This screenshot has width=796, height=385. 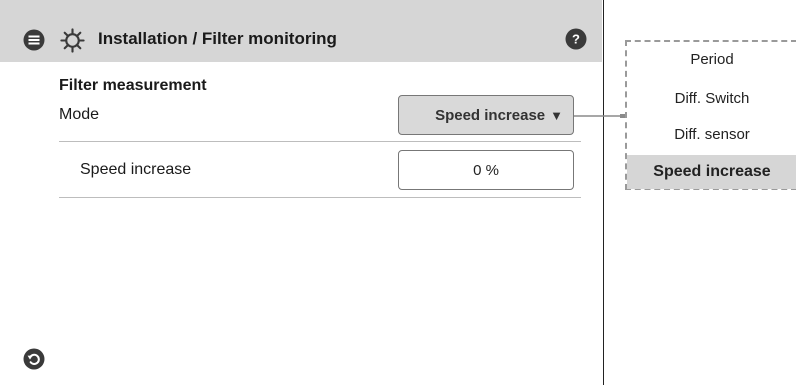 What do you see at coordinates (486, 170) in the screenshot?
I see `speed-increase-input: 0 %` at bounding box center [486, 170].